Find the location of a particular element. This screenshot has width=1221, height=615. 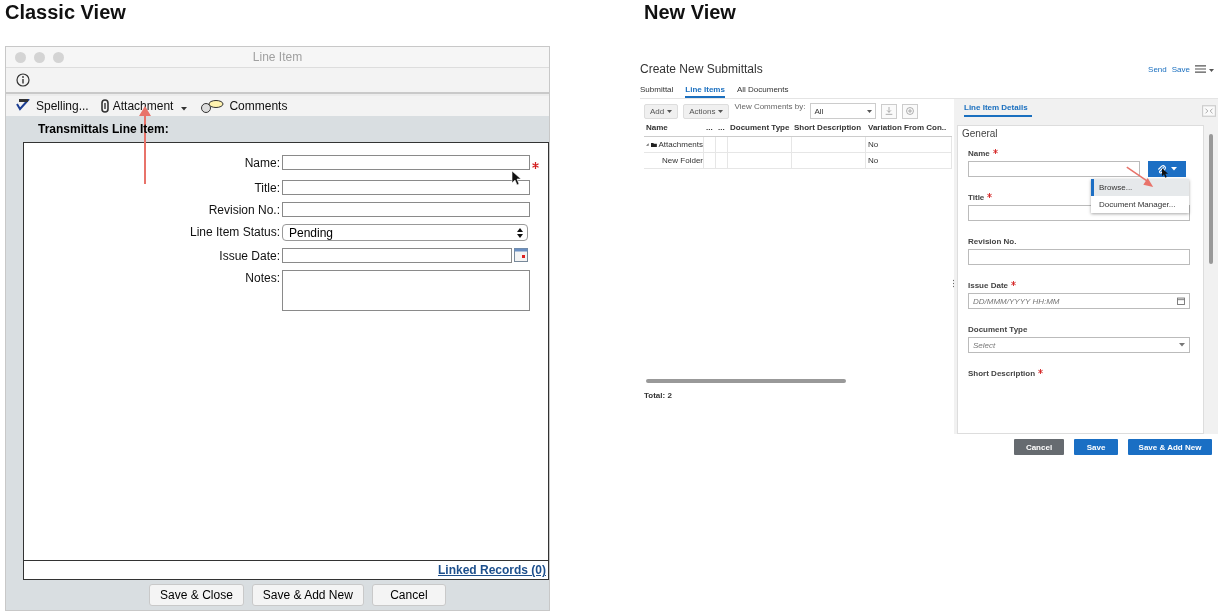

details-tab: Line Item Details is located at coordinates (998, 110).